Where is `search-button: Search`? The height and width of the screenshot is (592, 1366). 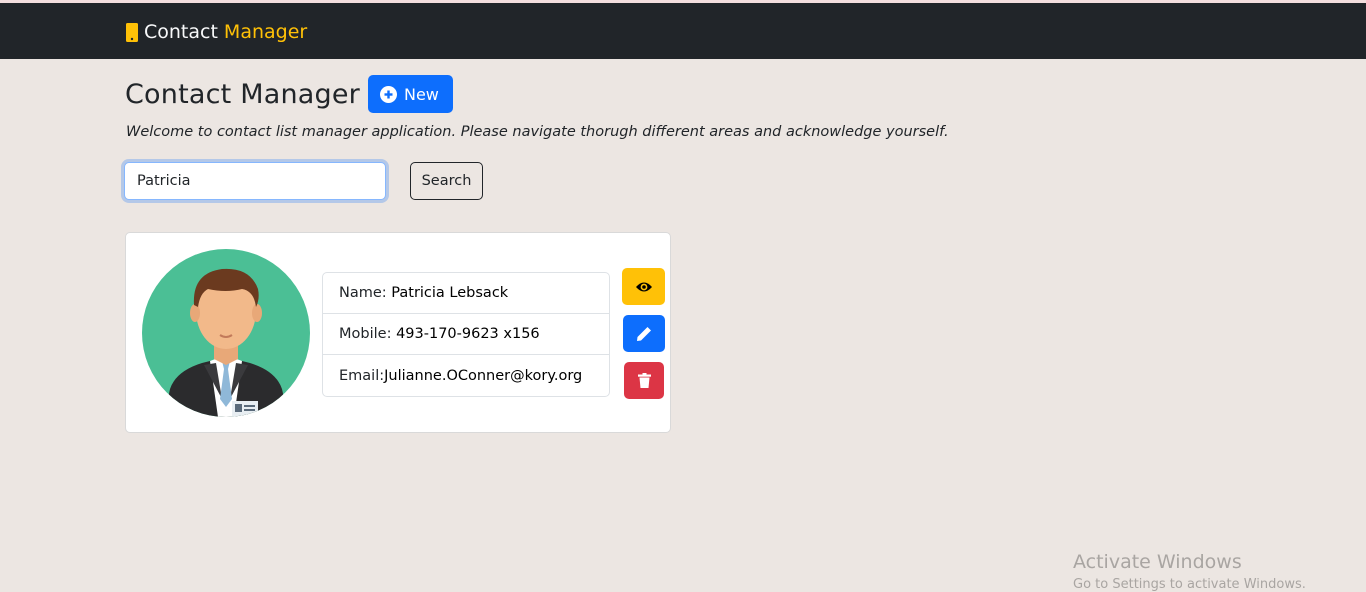 search-button: Search is located at coordinates (446, 181).